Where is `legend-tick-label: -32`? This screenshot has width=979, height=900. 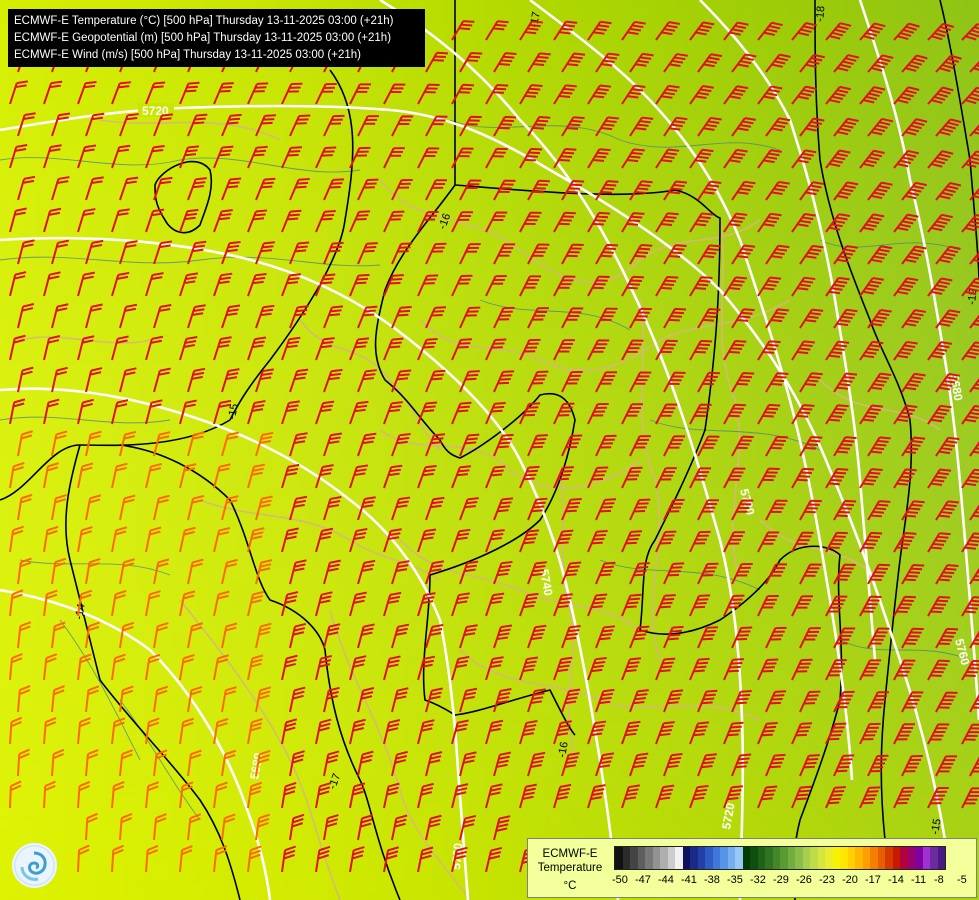 legend-tick-label: -32 is located at coordinates (758, 880).